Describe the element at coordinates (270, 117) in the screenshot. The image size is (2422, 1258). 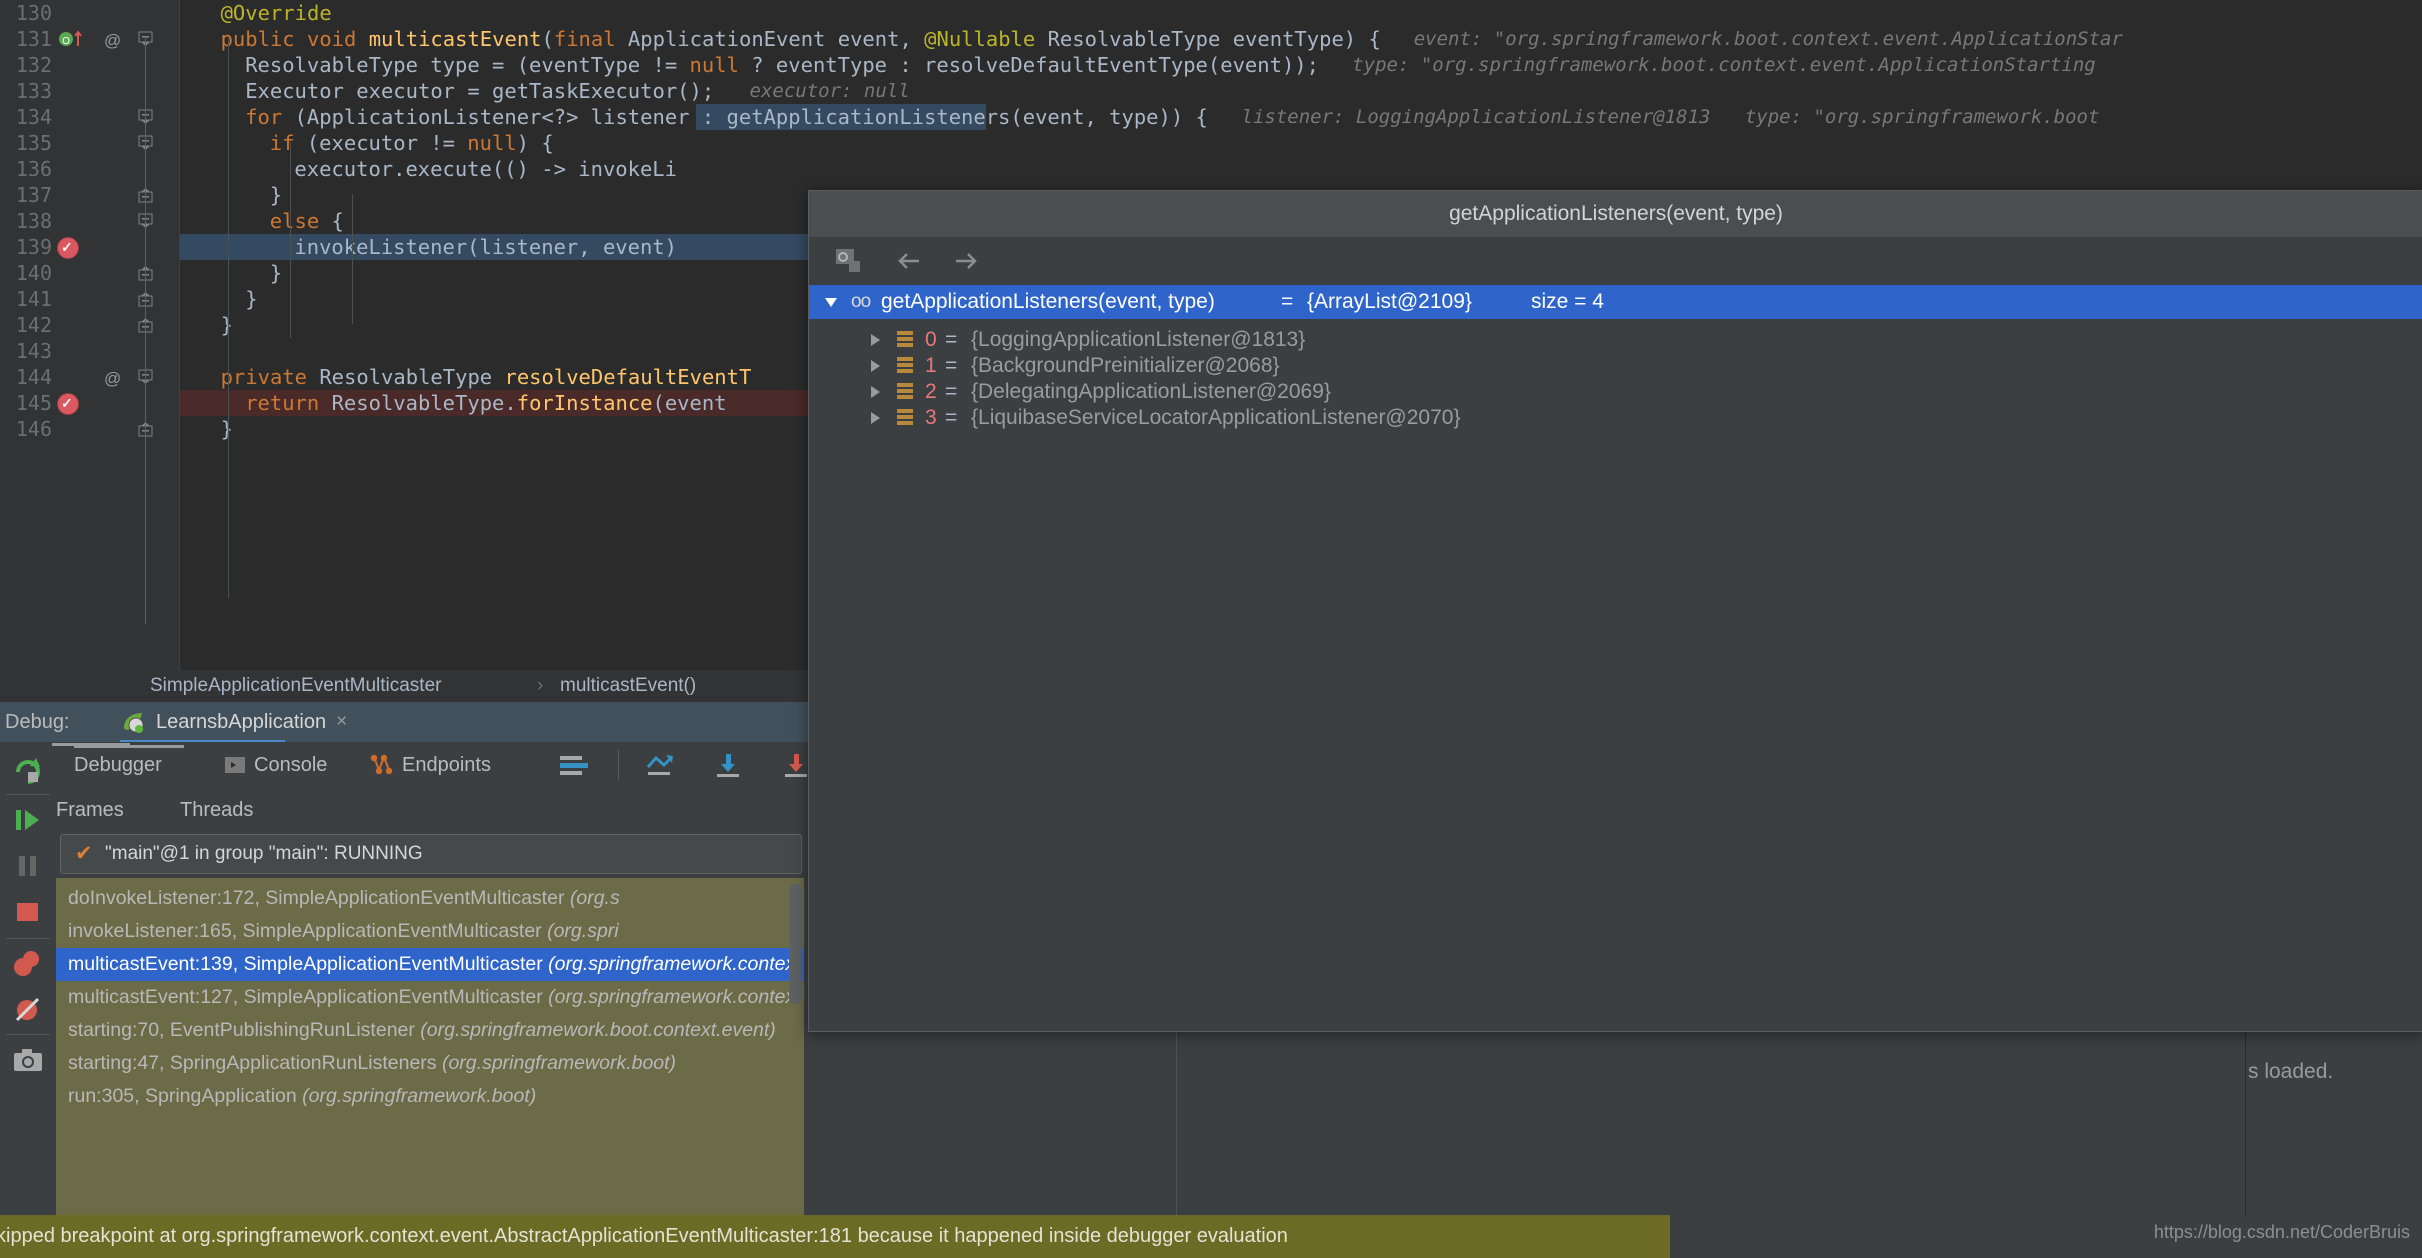
I see `code-token: for` at that location.